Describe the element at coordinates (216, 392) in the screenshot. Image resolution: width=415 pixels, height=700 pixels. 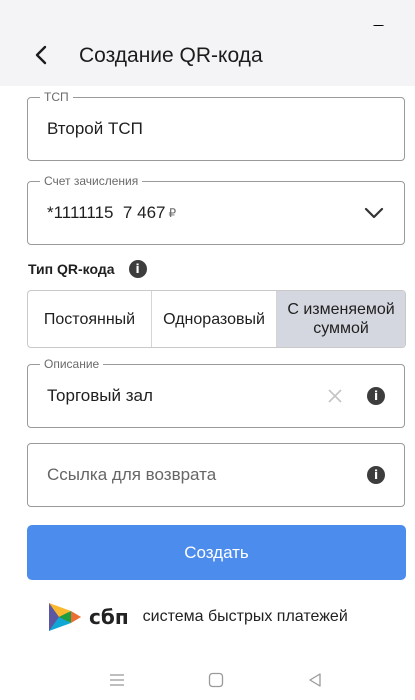
I see `description-field: Описание Торговый зал i` at that location.